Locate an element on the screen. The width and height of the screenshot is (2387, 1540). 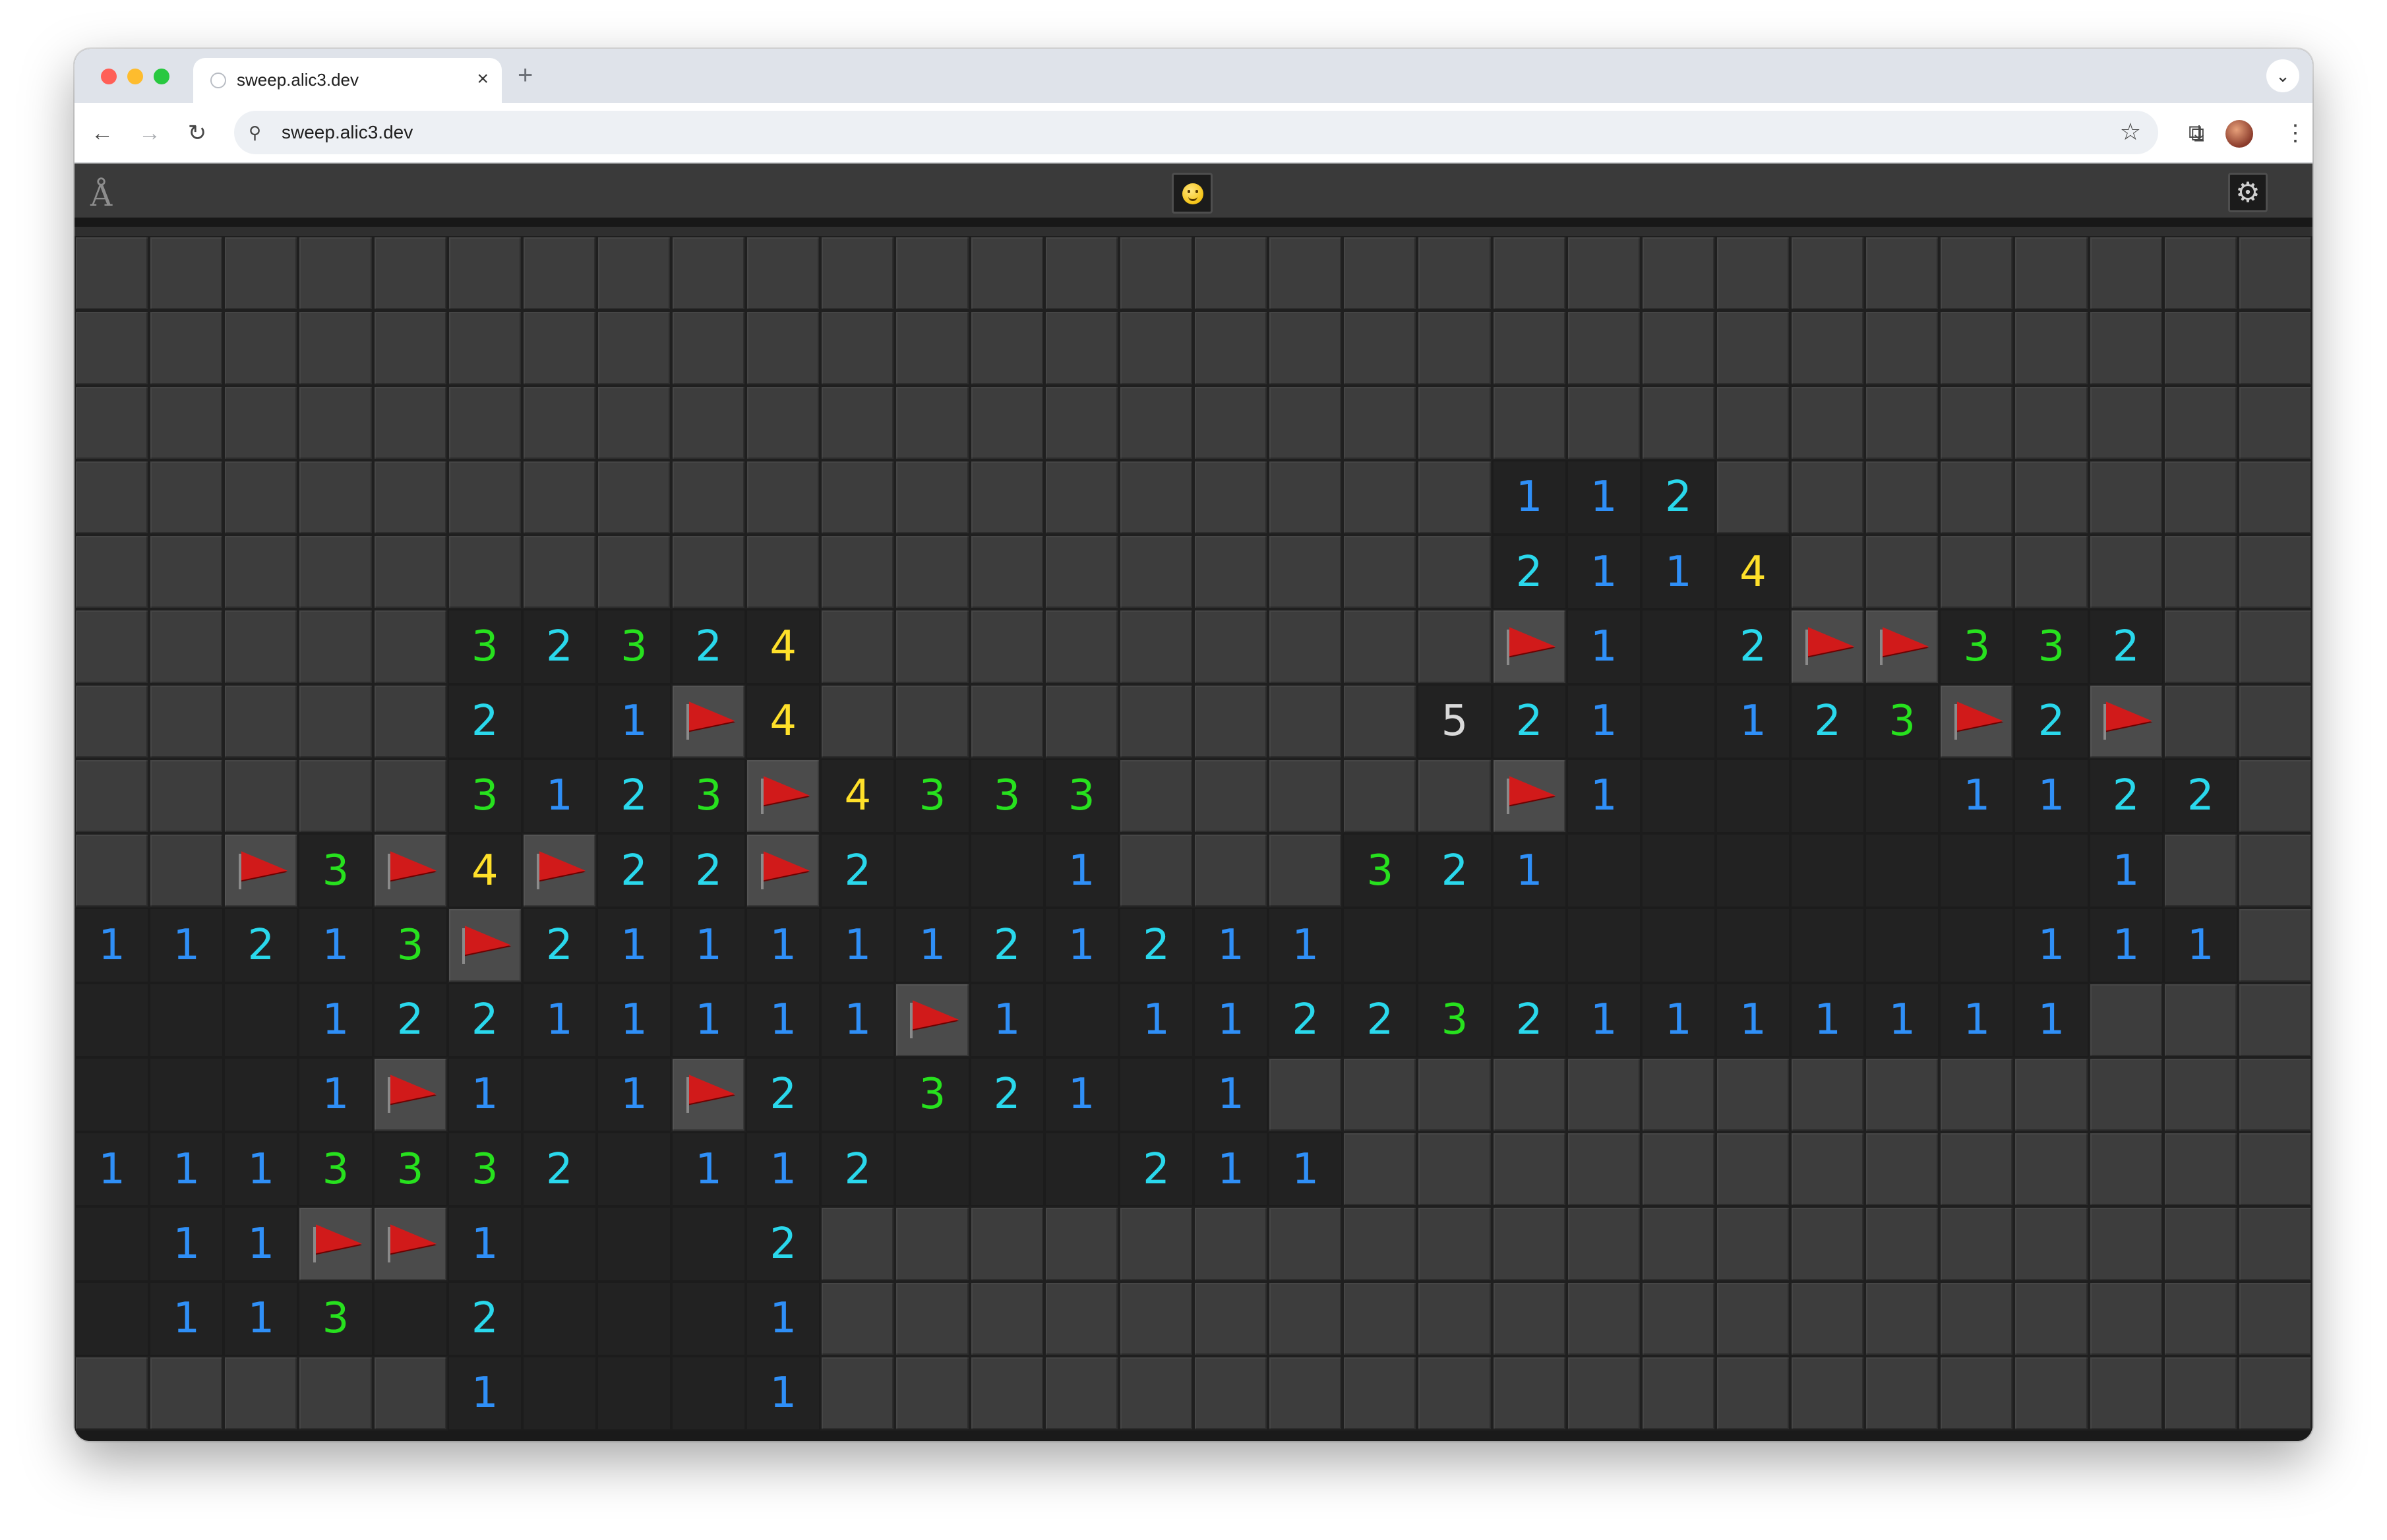
maximize-window-button is located at coordinates (161, 77).